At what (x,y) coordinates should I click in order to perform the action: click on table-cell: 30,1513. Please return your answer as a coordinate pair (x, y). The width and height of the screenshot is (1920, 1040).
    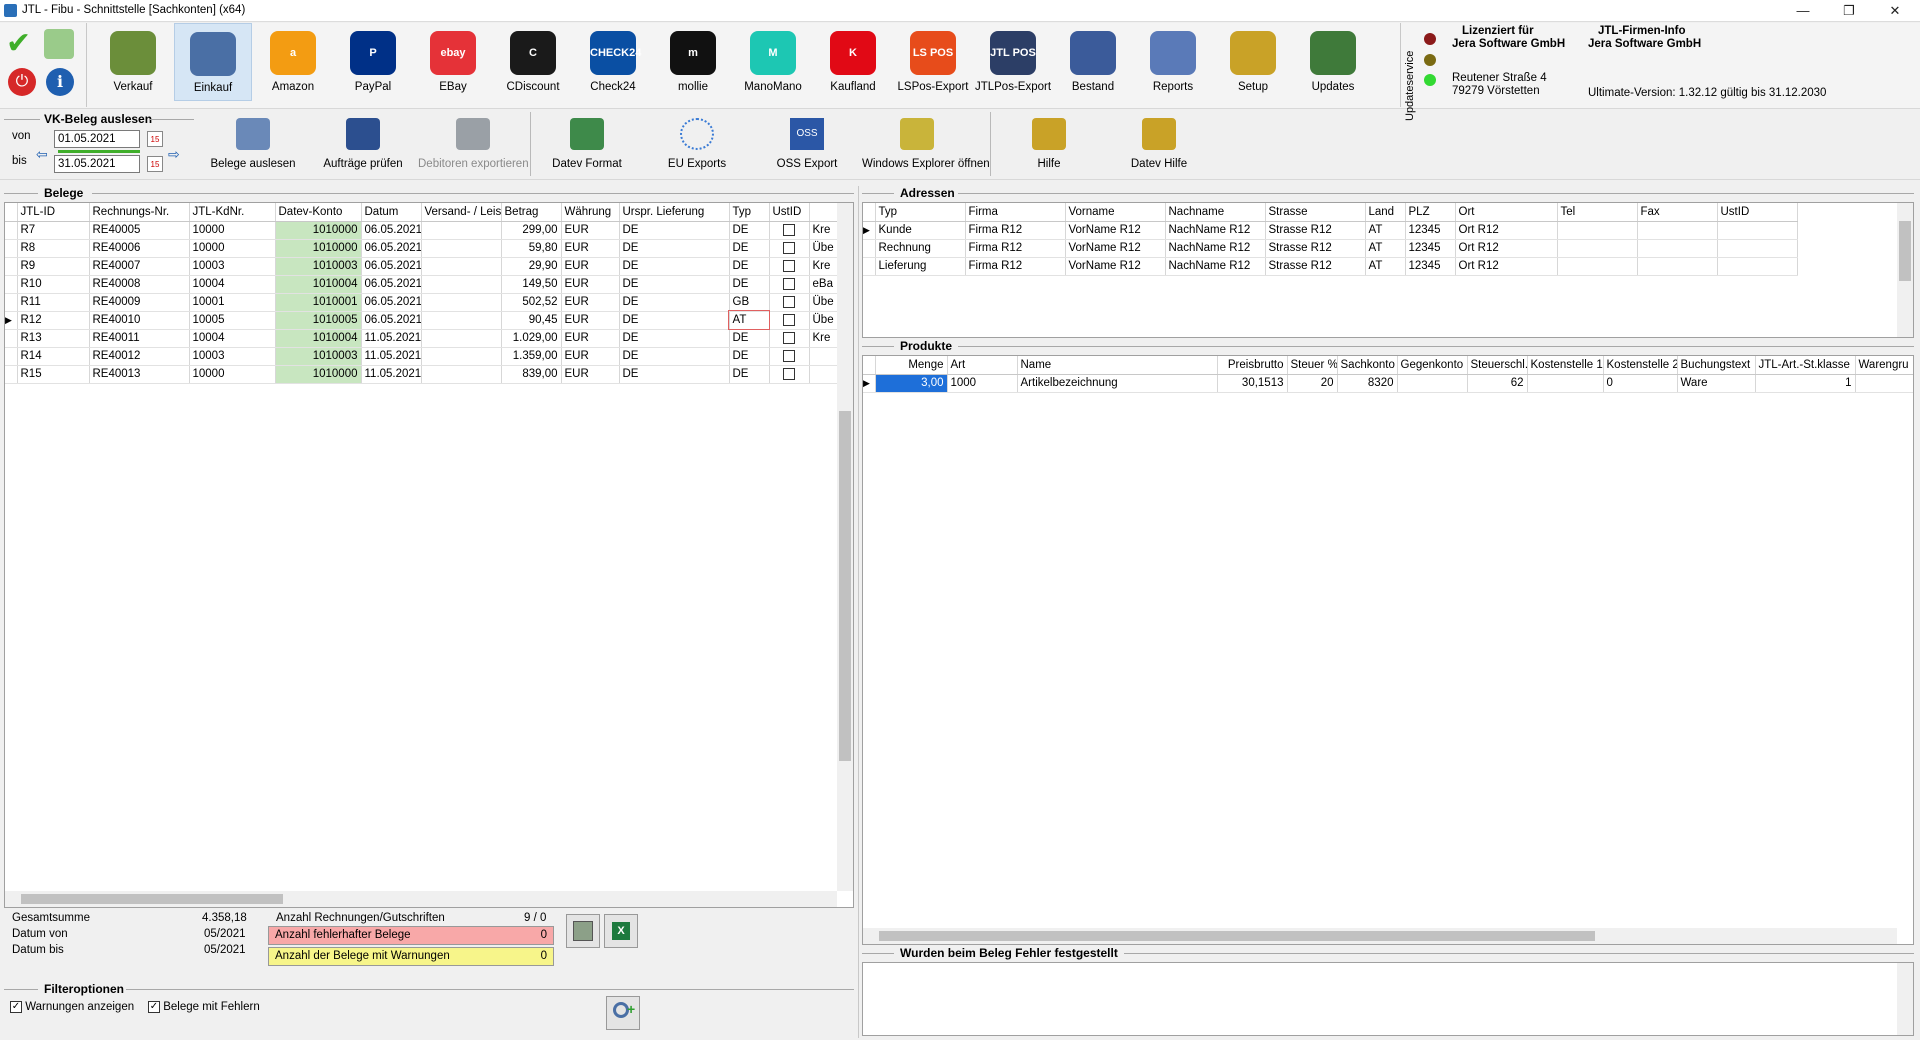
    Looking at the image, I should click on (1252, 383).